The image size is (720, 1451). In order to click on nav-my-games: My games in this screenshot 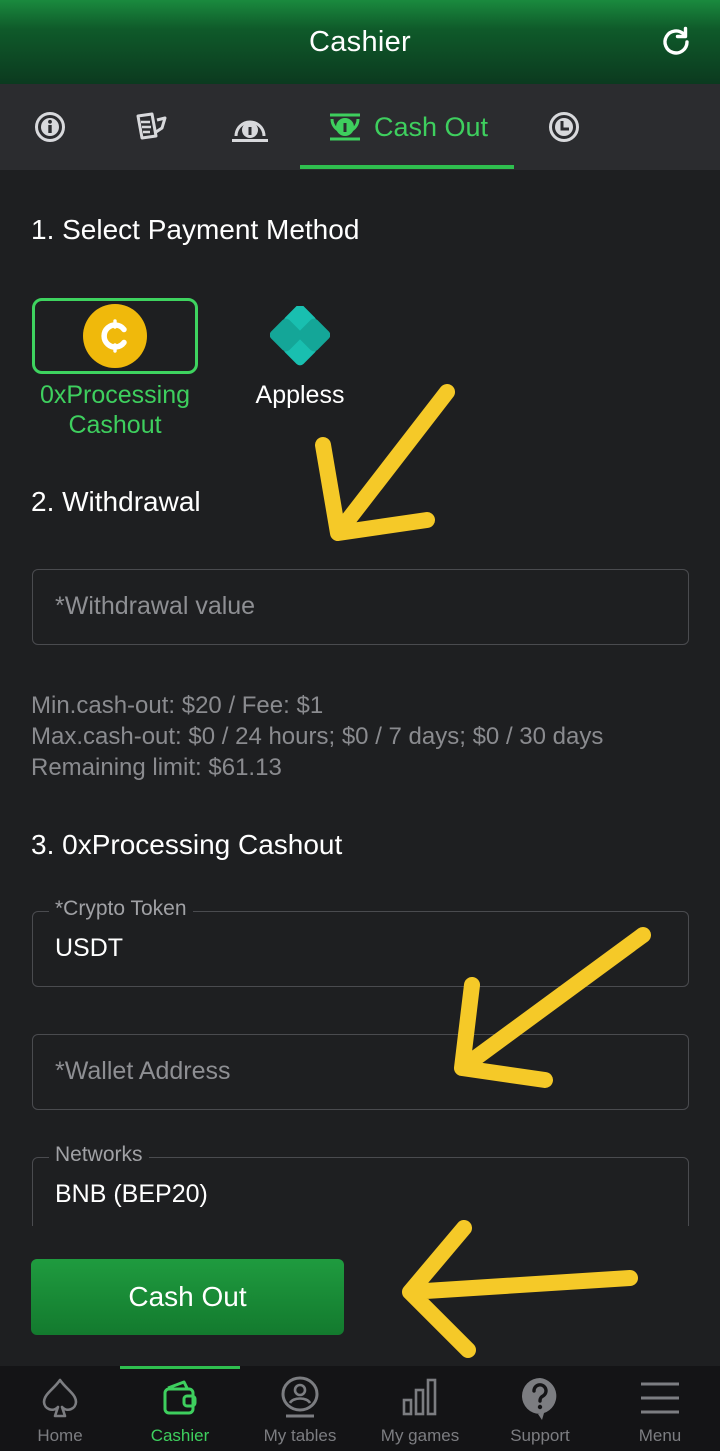, I will do `click(420, 1408)`.